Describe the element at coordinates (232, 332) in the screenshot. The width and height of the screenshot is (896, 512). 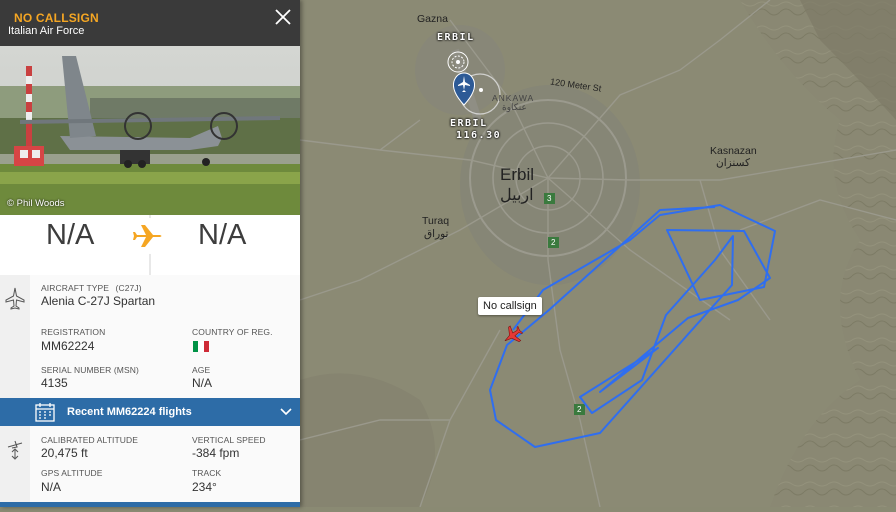
I see `country-label: COUNTRY OF REG.` at that location.